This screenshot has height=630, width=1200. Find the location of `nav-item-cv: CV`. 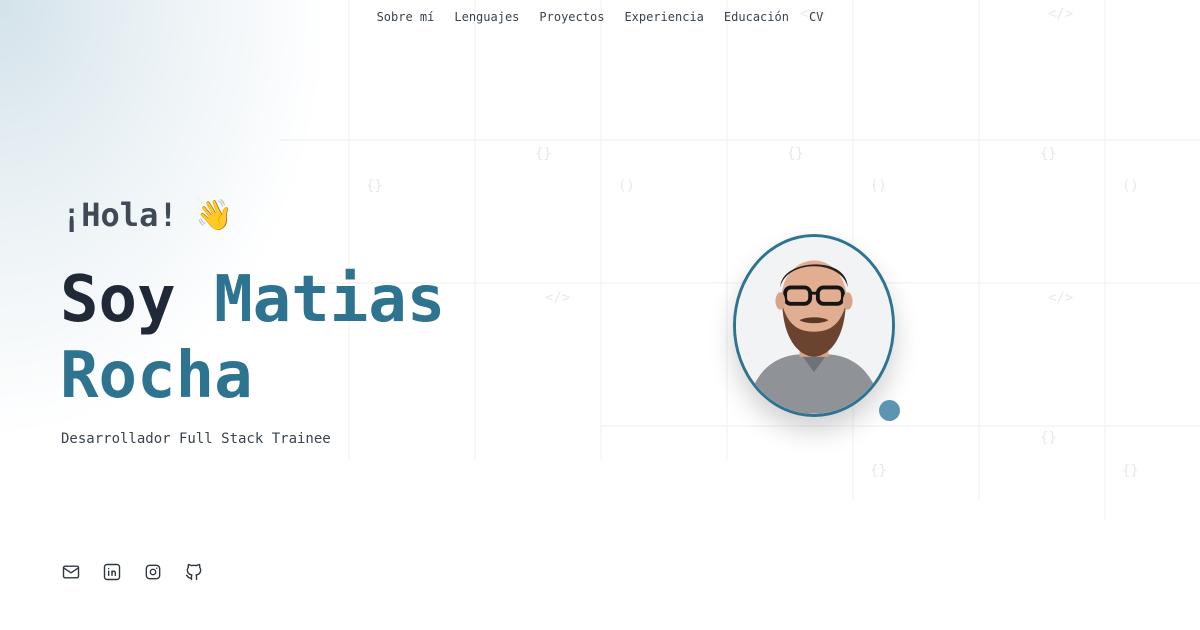

nav-item-cv: CV is located at coordinates (816, 17).